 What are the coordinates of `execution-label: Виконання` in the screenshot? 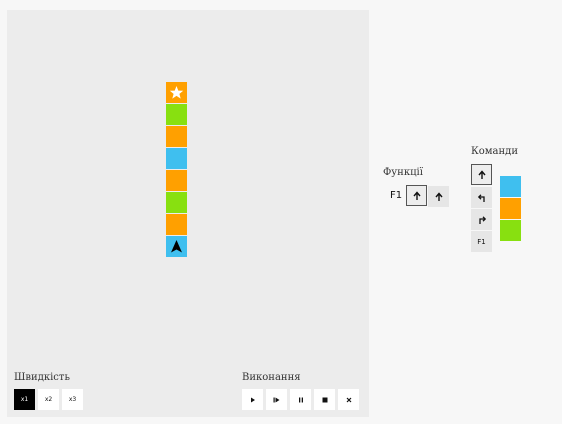 It's located at (271, 377).